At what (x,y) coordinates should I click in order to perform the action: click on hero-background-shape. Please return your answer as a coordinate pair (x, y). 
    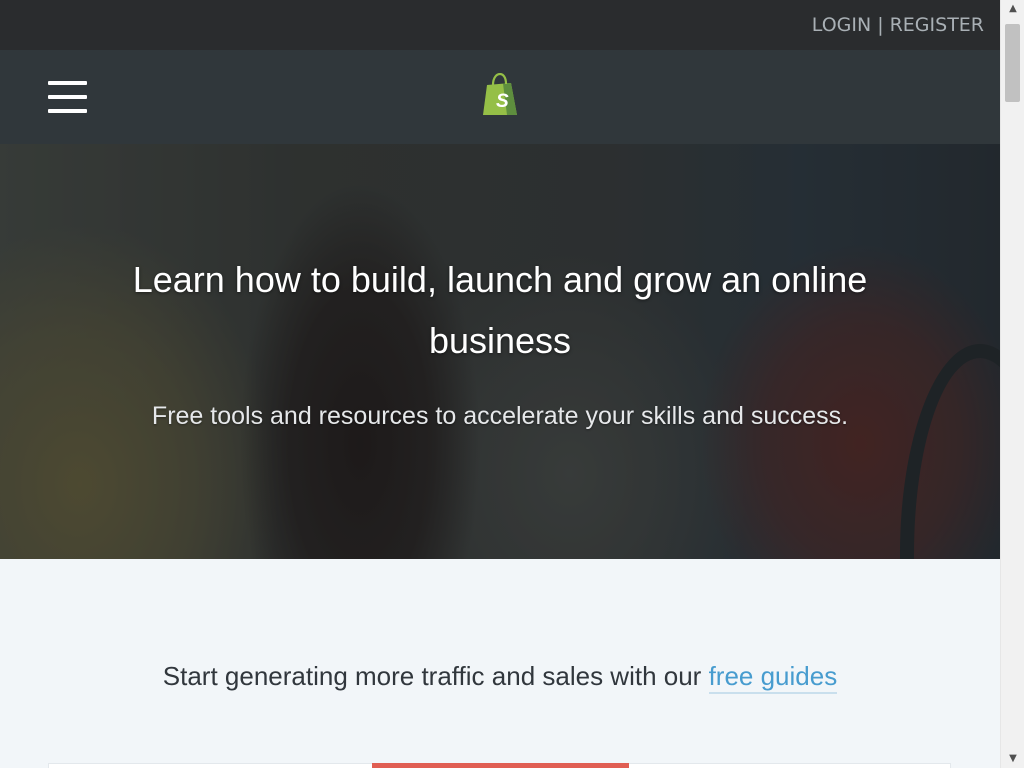
    Looking at the image, I should click on (950, 451).